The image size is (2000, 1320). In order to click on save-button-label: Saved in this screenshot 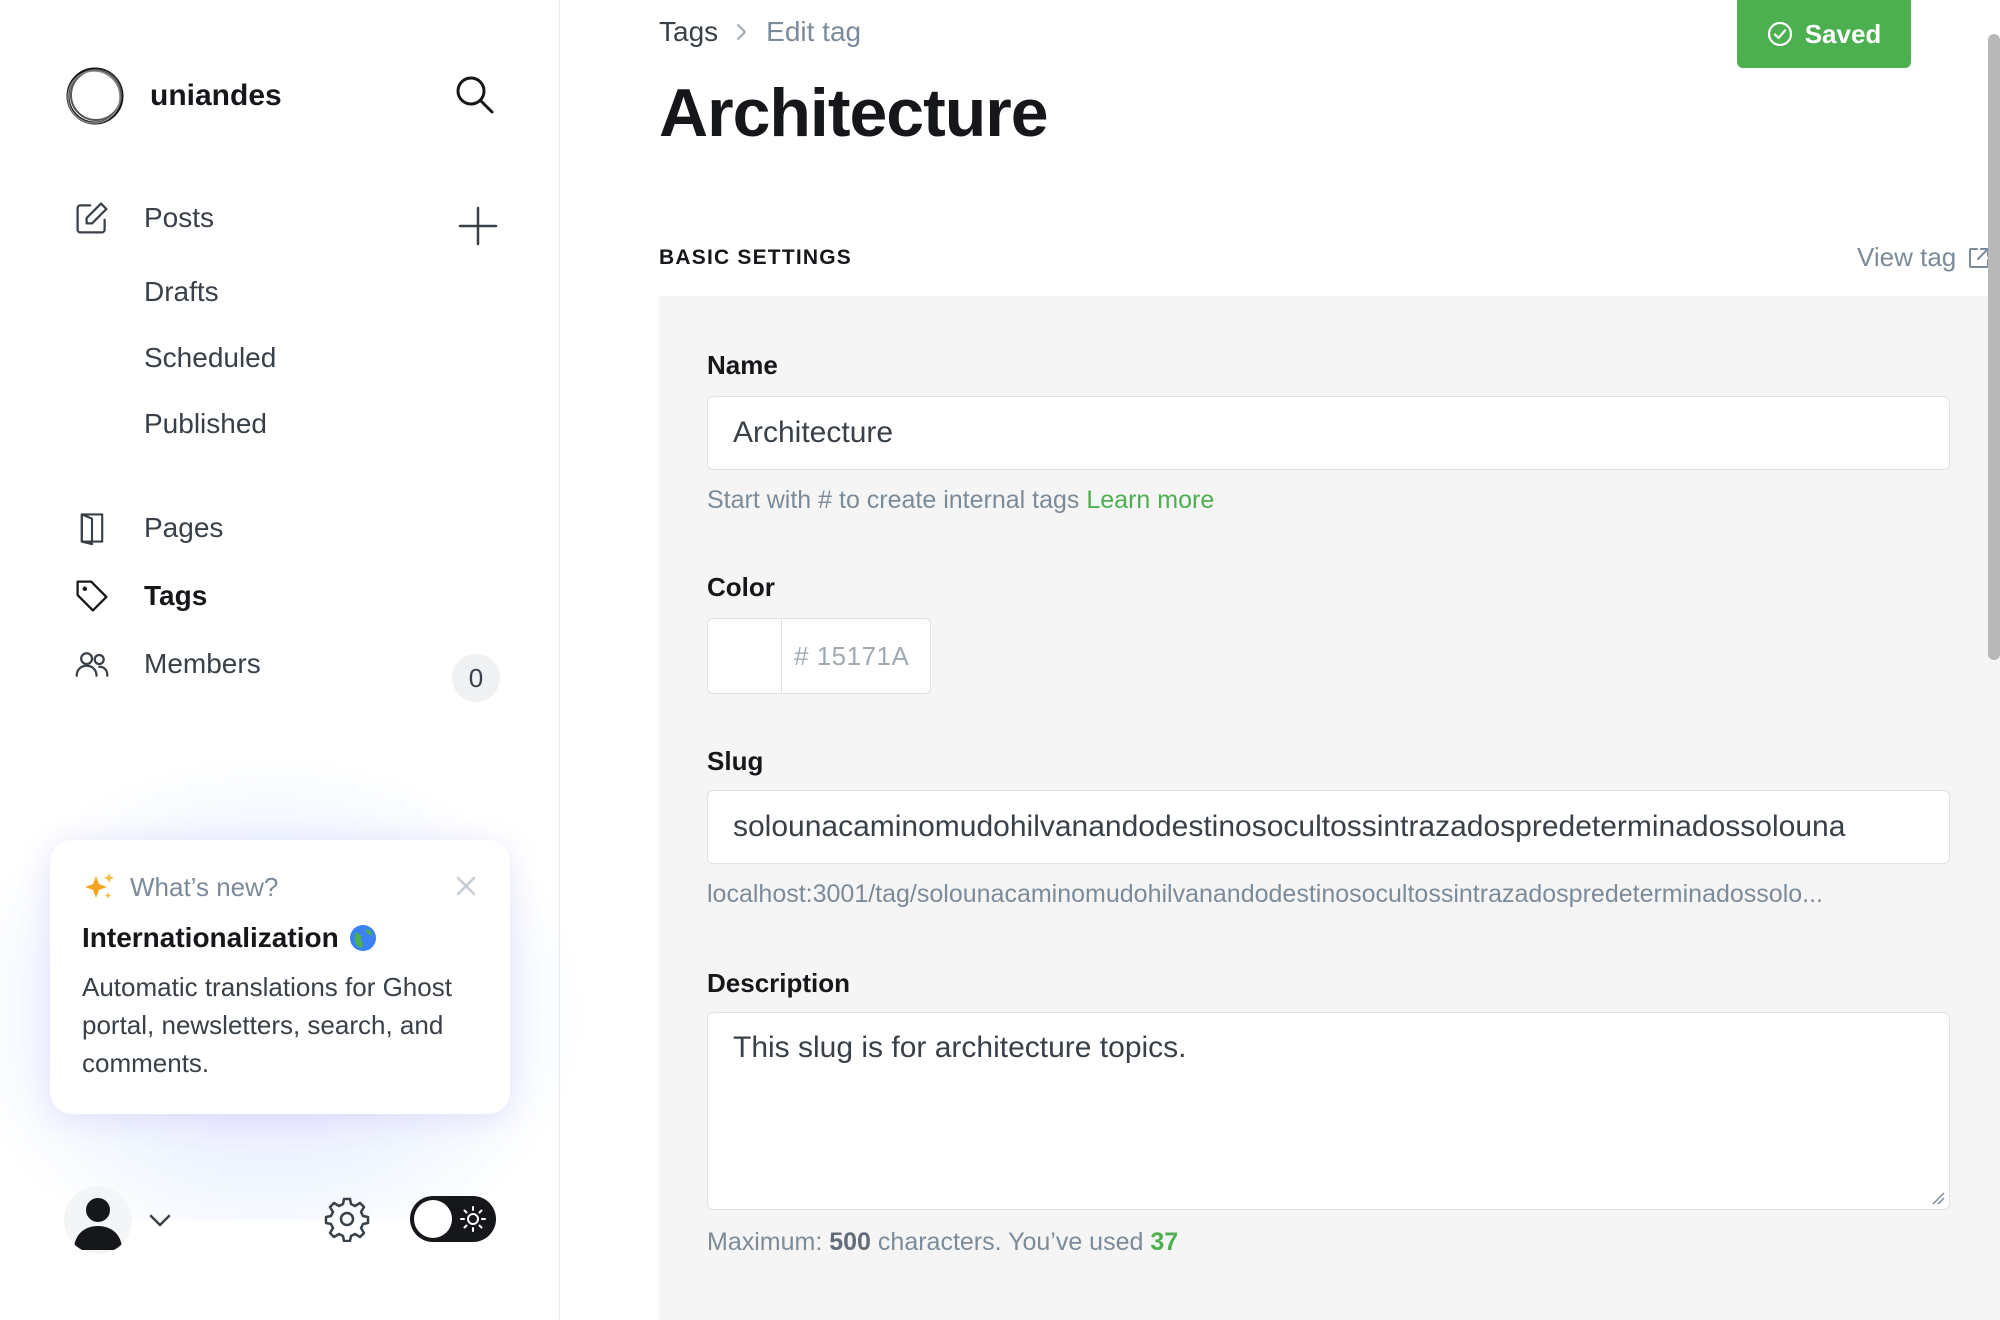, I will do `click(1843, 33)`.